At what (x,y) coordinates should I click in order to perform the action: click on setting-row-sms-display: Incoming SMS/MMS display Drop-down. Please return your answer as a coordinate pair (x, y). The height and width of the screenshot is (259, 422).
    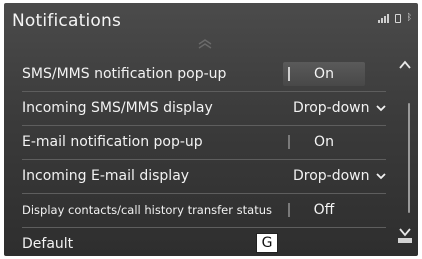
    Looking at the image, I should click on (199, 108).